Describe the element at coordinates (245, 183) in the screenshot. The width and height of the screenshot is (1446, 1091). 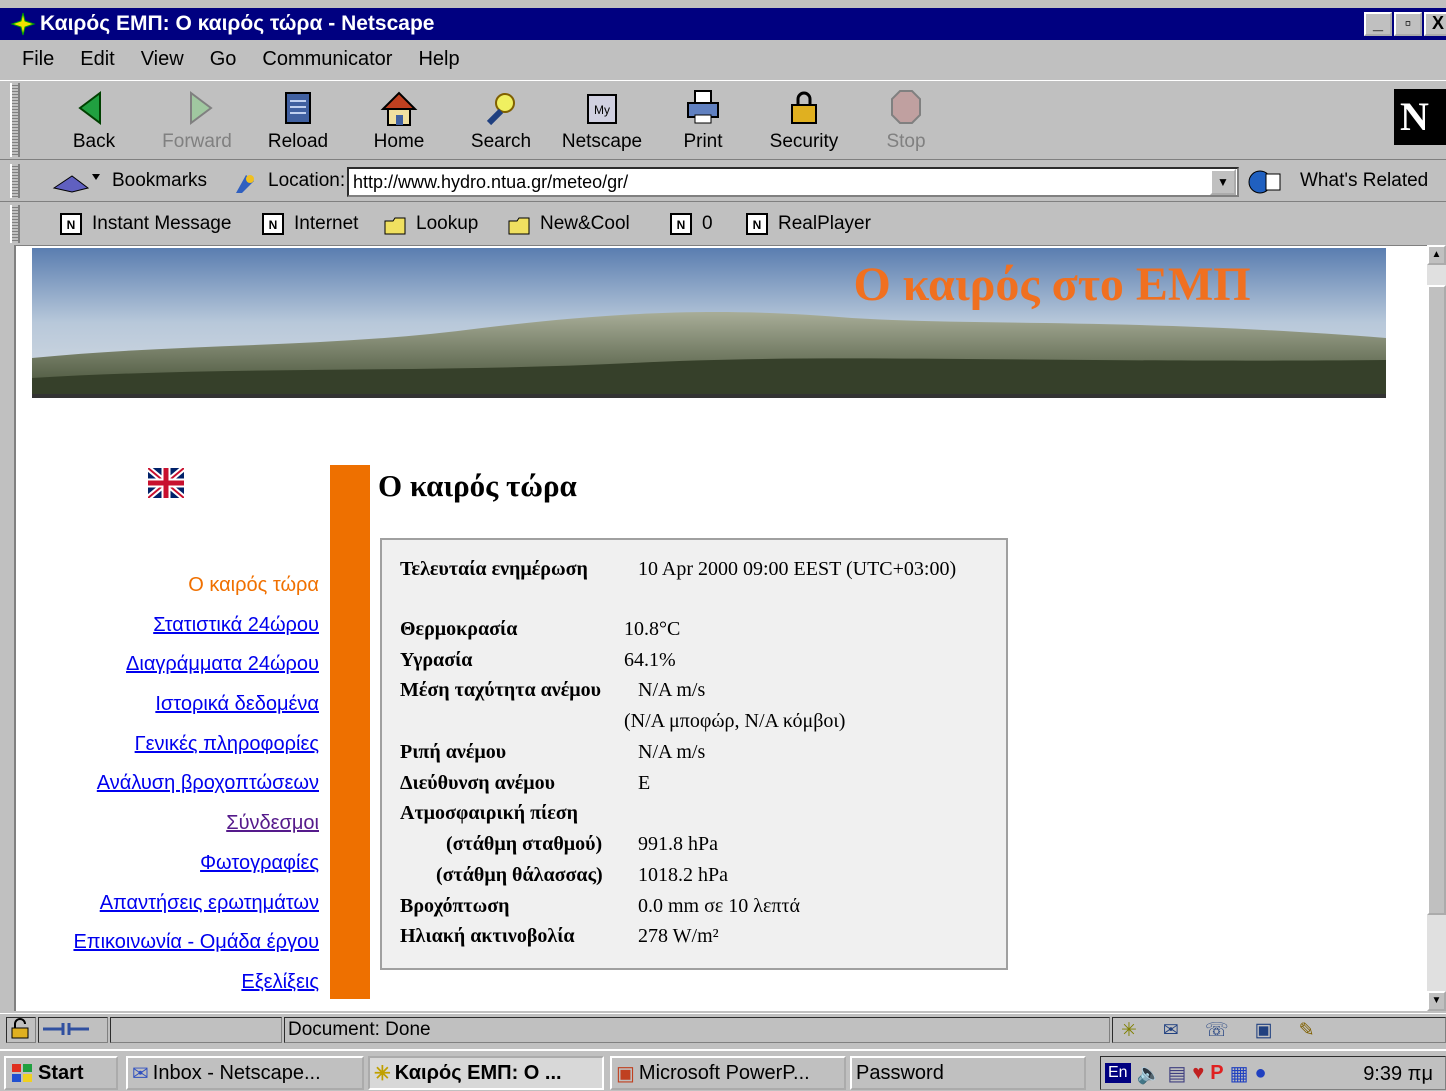
I see `page-proxy-icon` at that location.